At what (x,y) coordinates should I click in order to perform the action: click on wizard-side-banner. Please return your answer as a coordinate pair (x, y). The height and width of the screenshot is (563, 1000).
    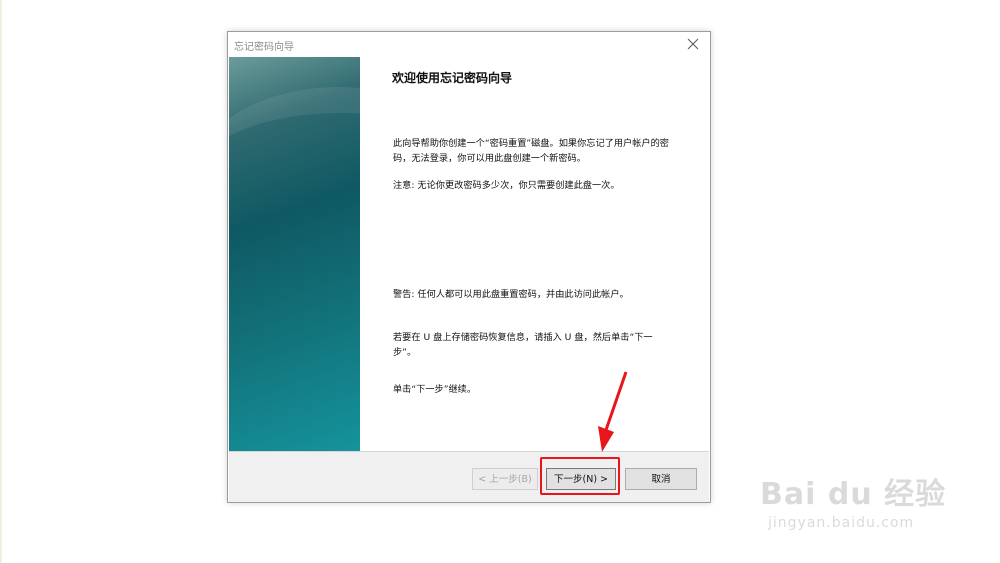
    Looking at the image, I should click on (294, 254).